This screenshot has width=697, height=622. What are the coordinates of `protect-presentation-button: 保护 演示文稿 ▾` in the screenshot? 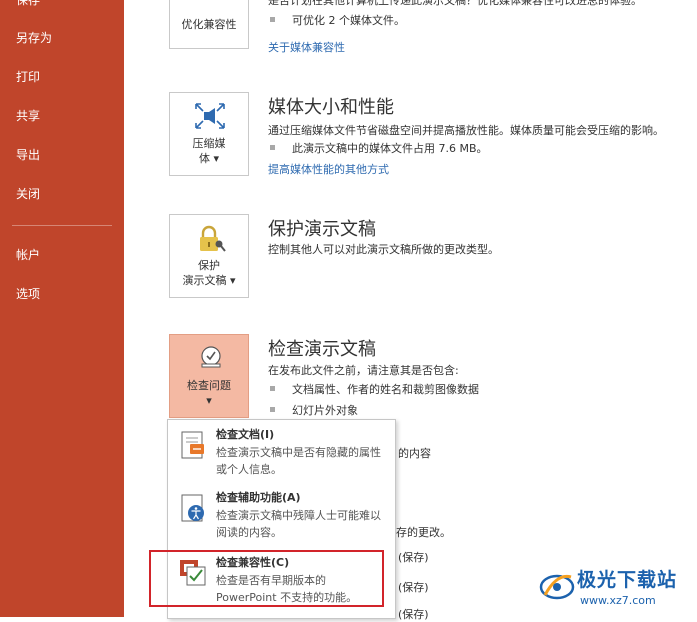 It's located at (209, 256).